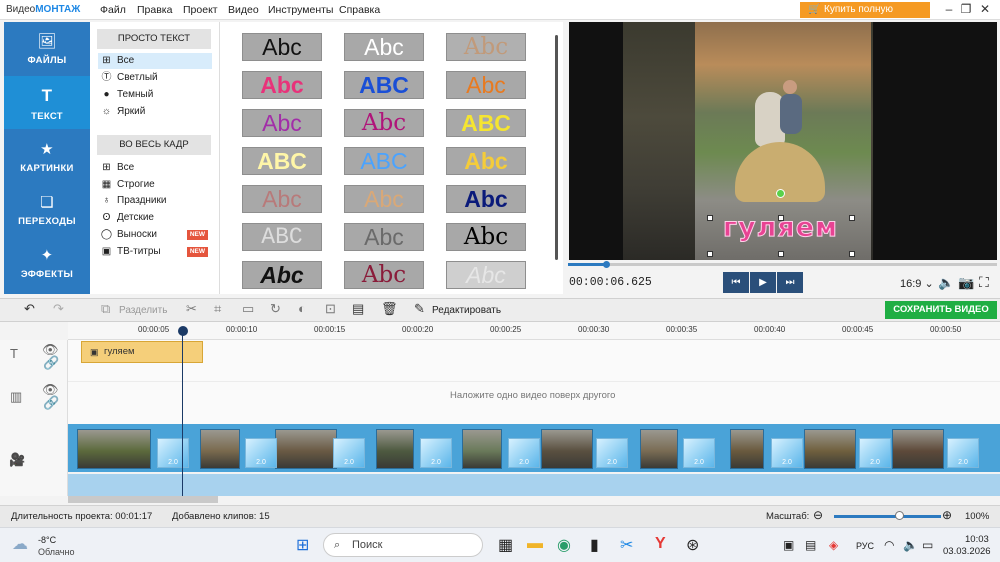  I want to click on contrast-icon: ◐, so click(302, 308).